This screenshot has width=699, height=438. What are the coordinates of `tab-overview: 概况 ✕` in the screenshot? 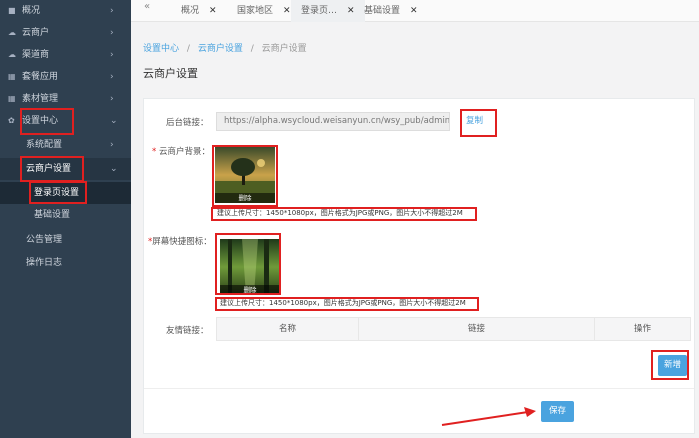 It's located at (199, 11).